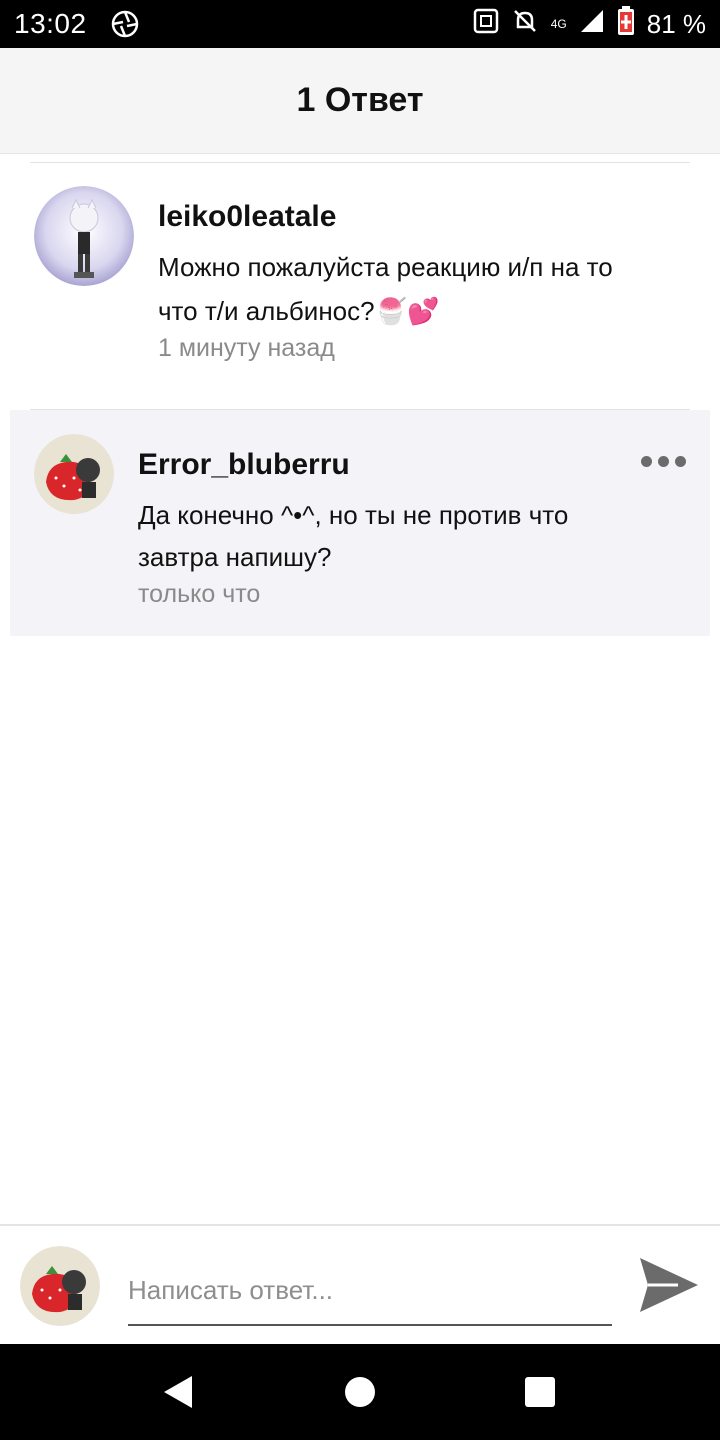 The height and width of the screenshot is (1440, 720). Describe the element at coordinates (486, 24) in the screenshot. I see `nfc-icon` at that location.